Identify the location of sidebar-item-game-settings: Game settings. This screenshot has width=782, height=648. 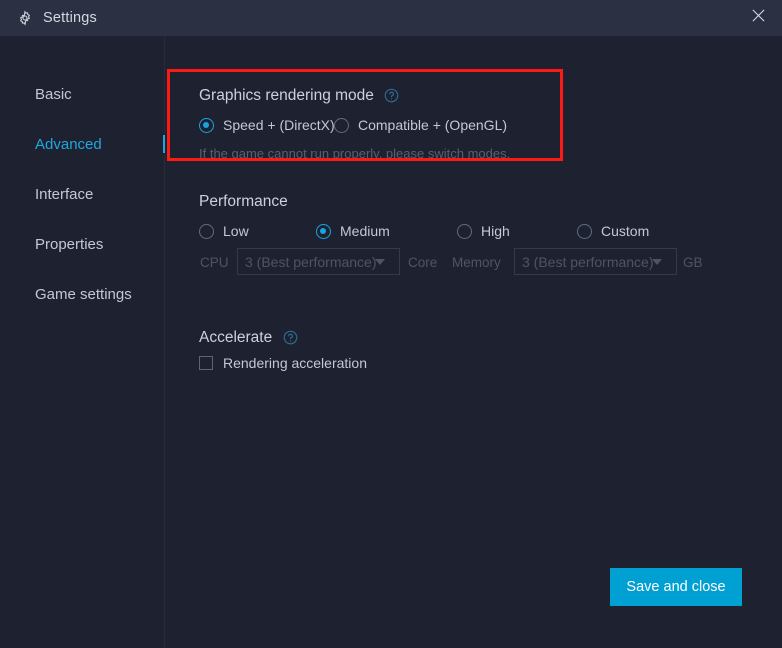
(83, 294).